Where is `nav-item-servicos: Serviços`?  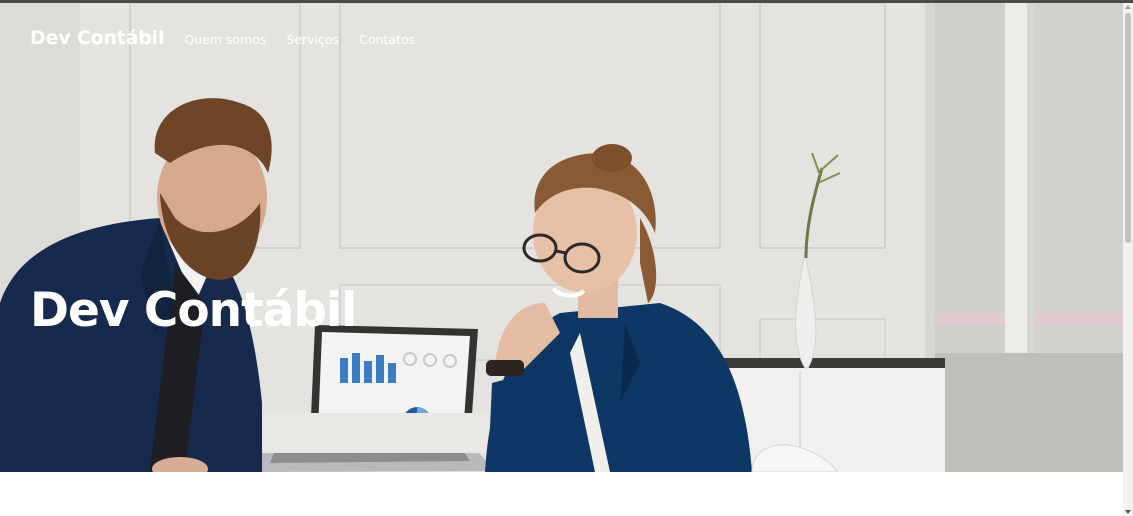
nav-item-servicos: Serviços is located at coordinates (312, 38).